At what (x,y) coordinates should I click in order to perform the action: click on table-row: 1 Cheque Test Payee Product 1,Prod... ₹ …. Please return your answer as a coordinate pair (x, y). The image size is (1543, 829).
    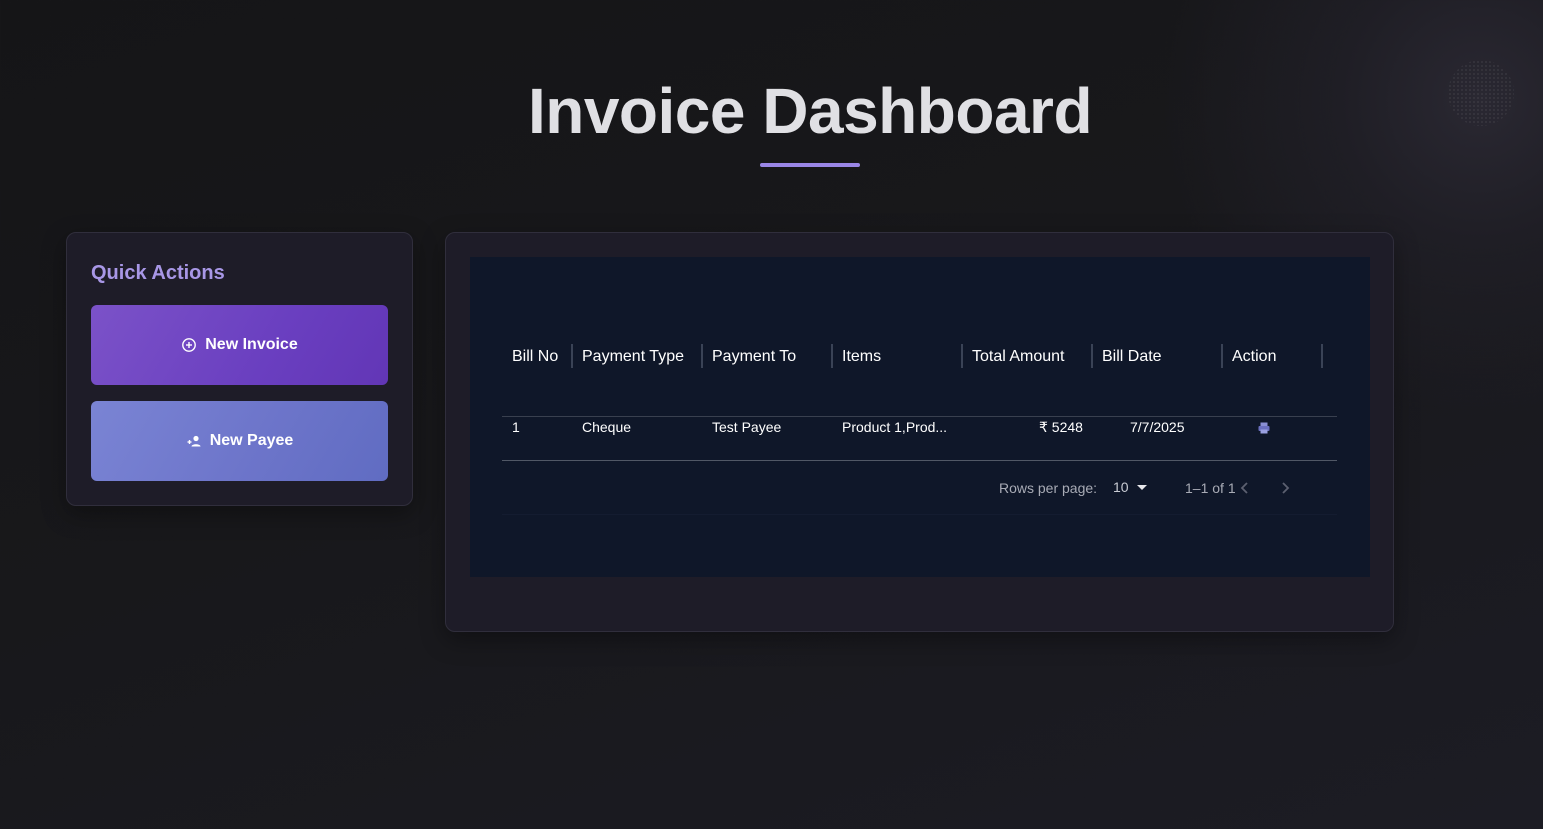
    Looking at the image, I should click on (919, 427).